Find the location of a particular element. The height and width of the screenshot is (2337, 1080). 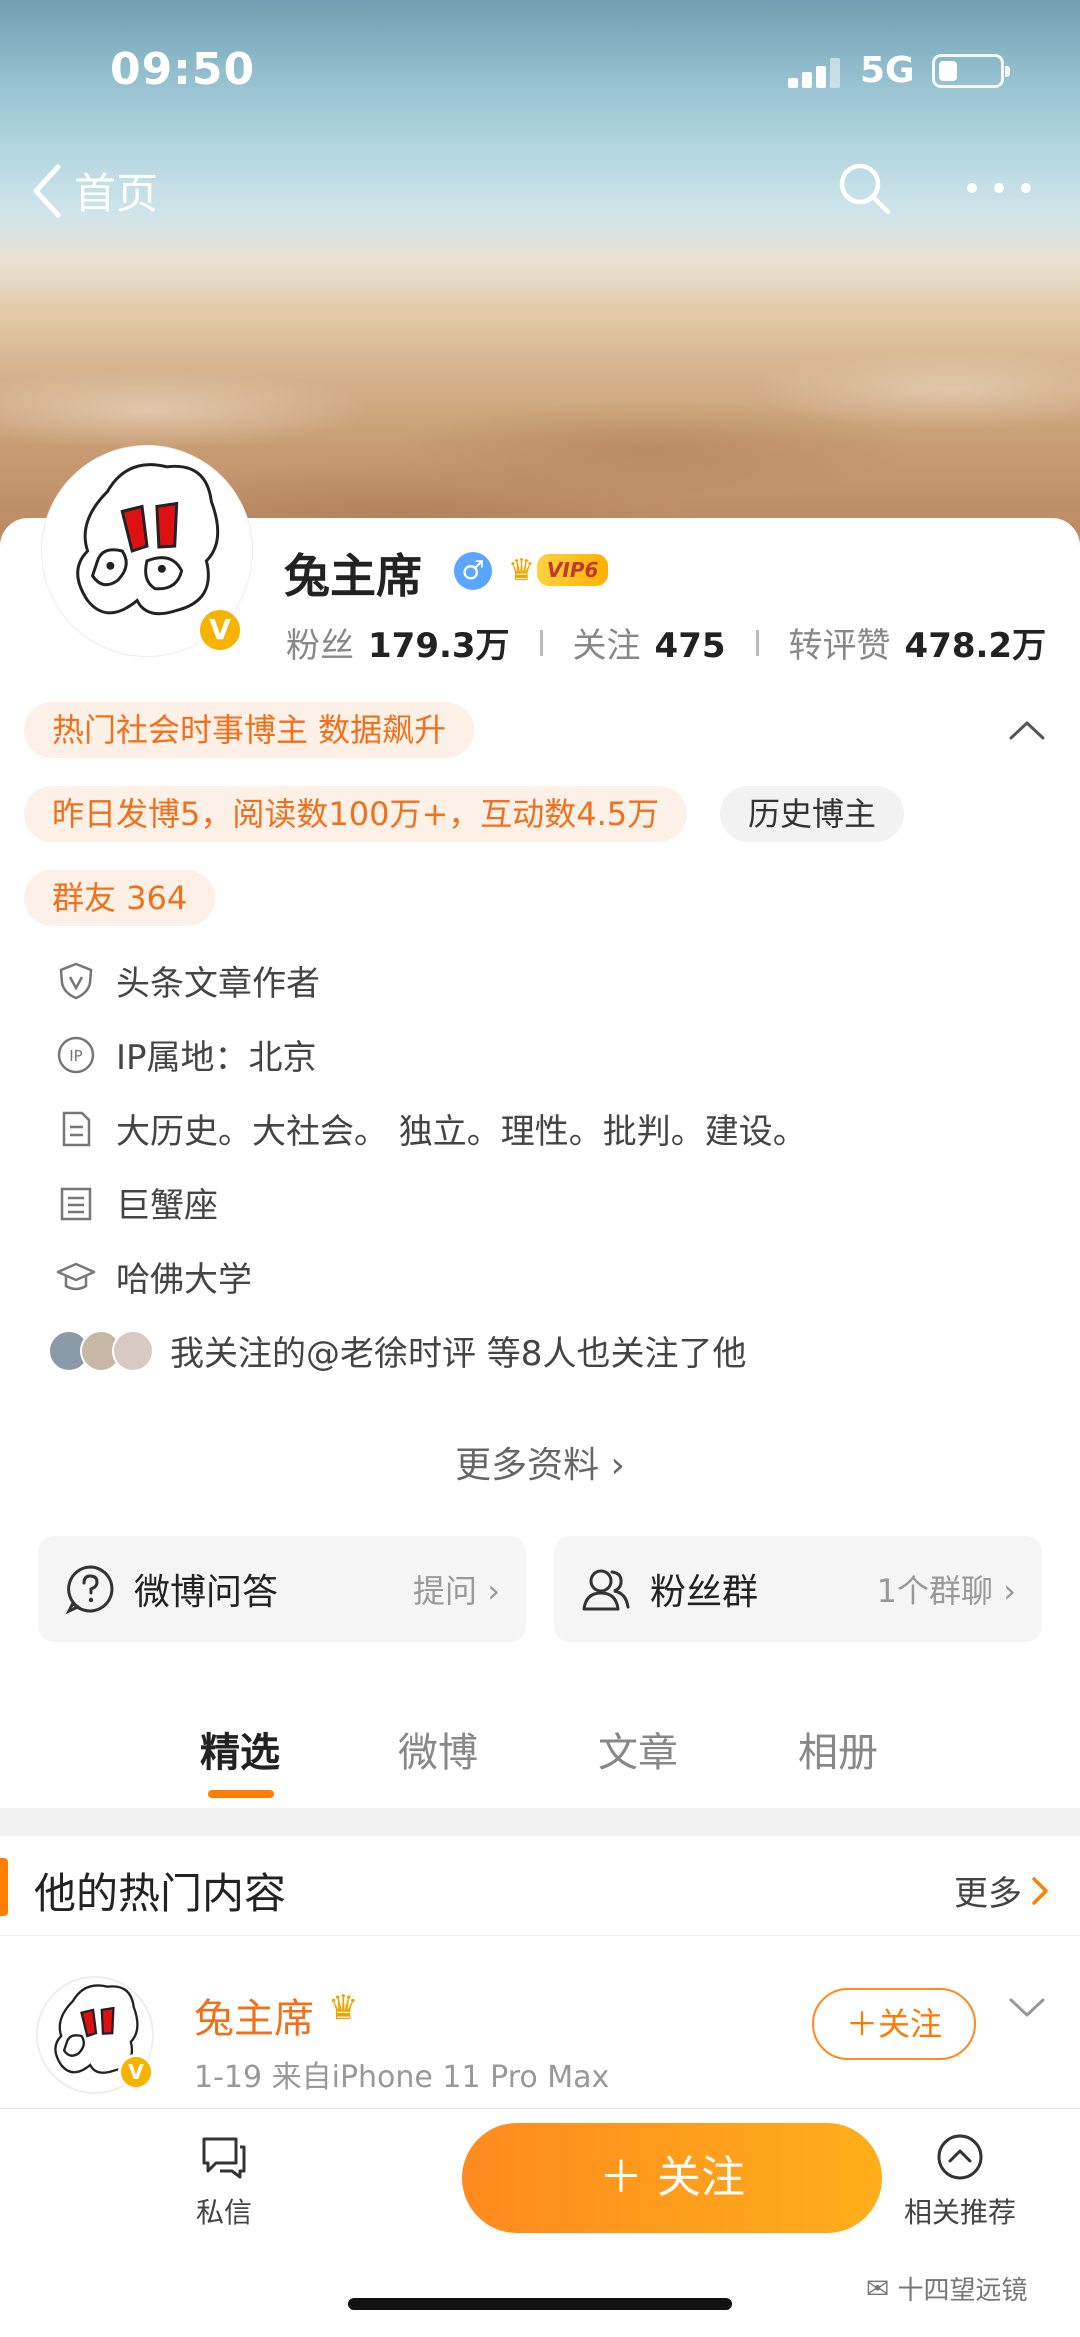

document-icon is located at coordinates (76, 1128).